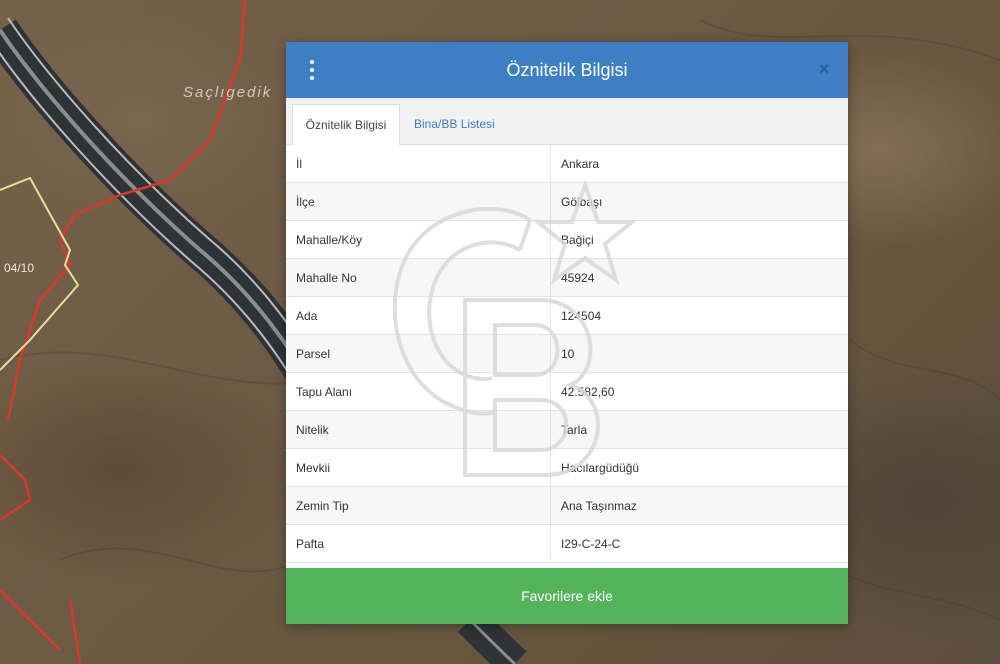  I want to click on table-row: Tapu Alanı 42.582,60, so click(567, 392).